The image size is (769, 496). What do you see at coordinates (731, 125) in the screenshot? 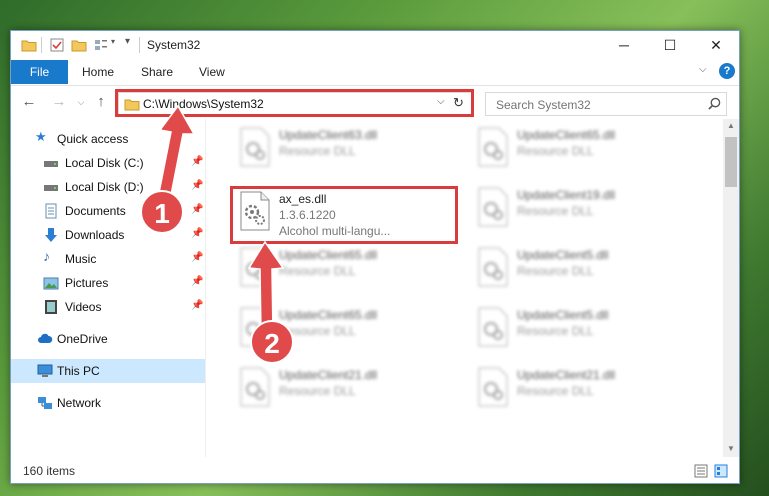
I see `scroll-up-icon: ▲` at bounding box center [731, 125].